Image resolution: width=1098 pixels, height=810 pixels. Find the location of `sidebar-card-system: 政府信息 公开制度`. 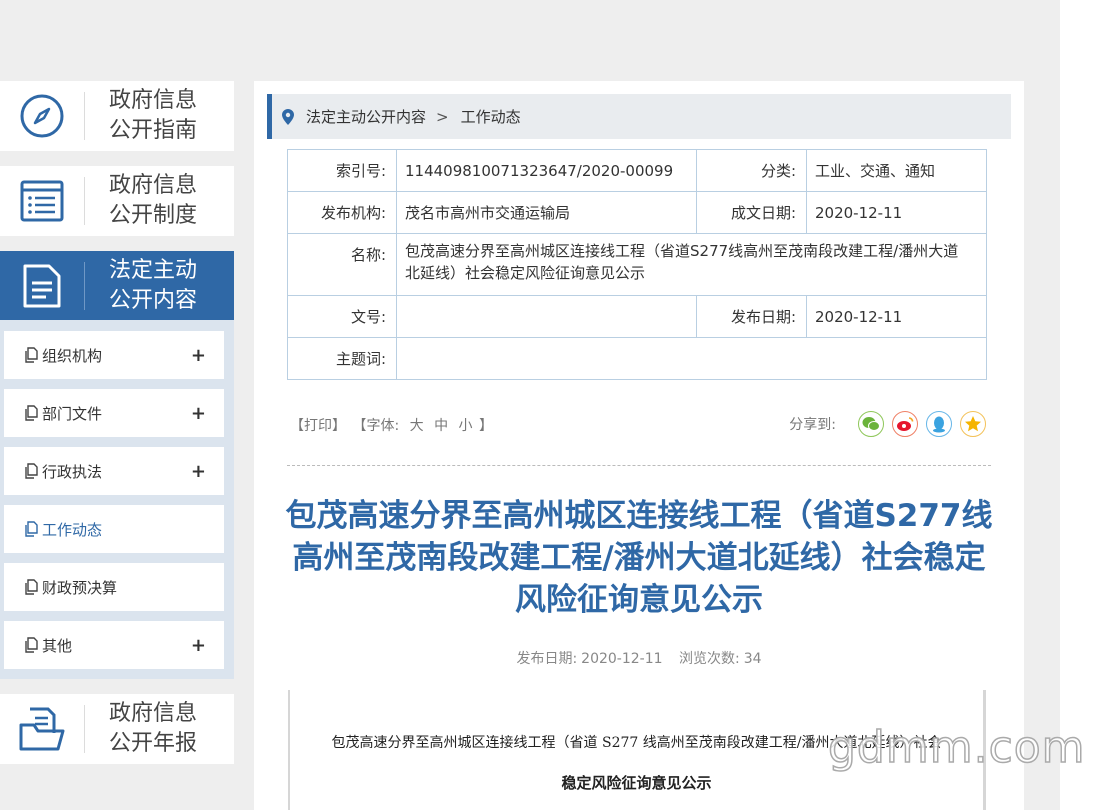

sidebar-card-system: 政府信息 公开制度 is located at coordinates (117, 201).